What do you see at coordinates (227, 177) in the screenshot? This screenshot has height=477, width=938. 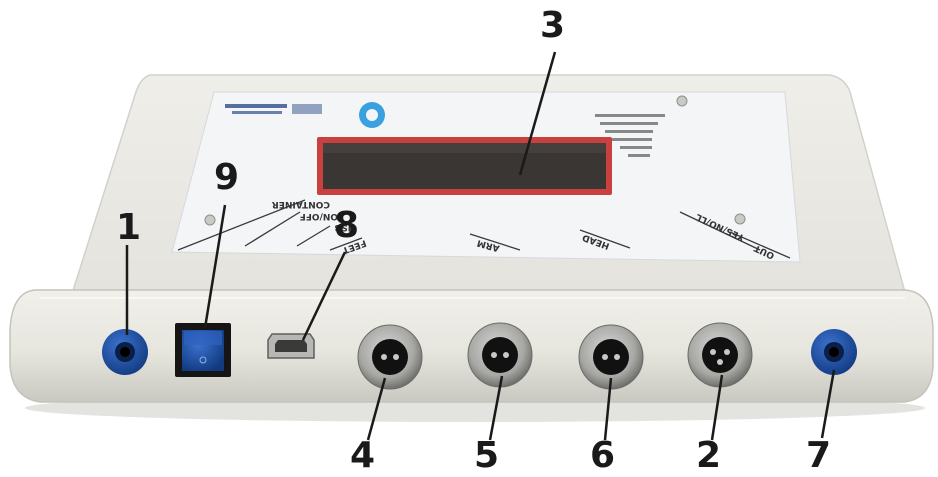 I see `callout-9: 9` at bounding box center [227, 177].